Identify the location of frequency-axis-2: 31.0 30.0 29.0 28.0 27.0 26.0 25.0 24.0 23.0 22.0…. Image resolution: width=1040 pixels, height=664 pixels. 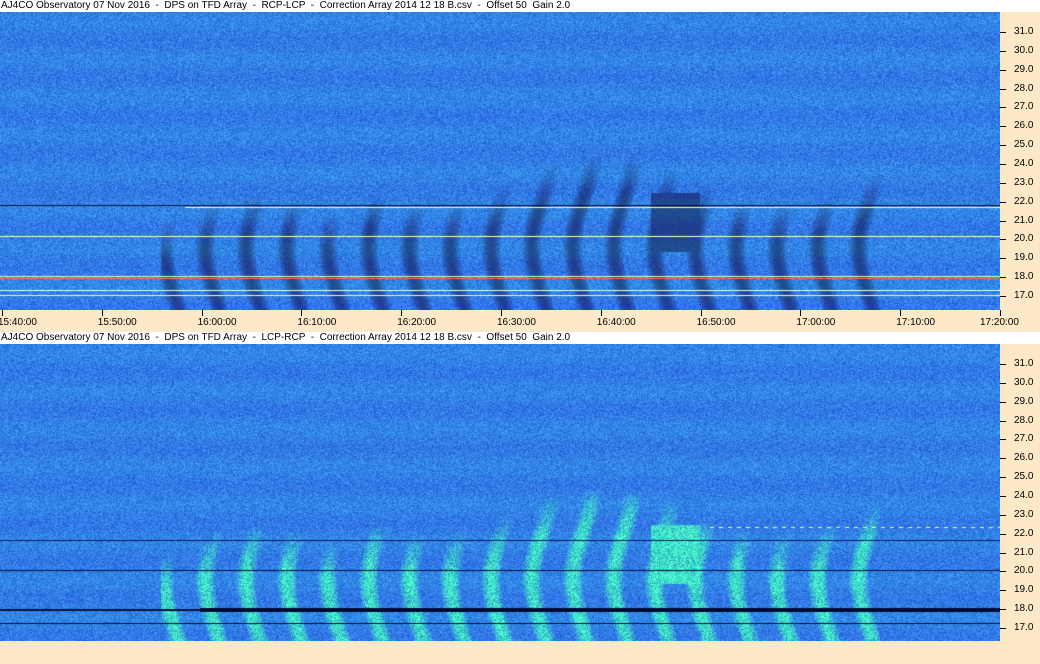
(1020, 492).